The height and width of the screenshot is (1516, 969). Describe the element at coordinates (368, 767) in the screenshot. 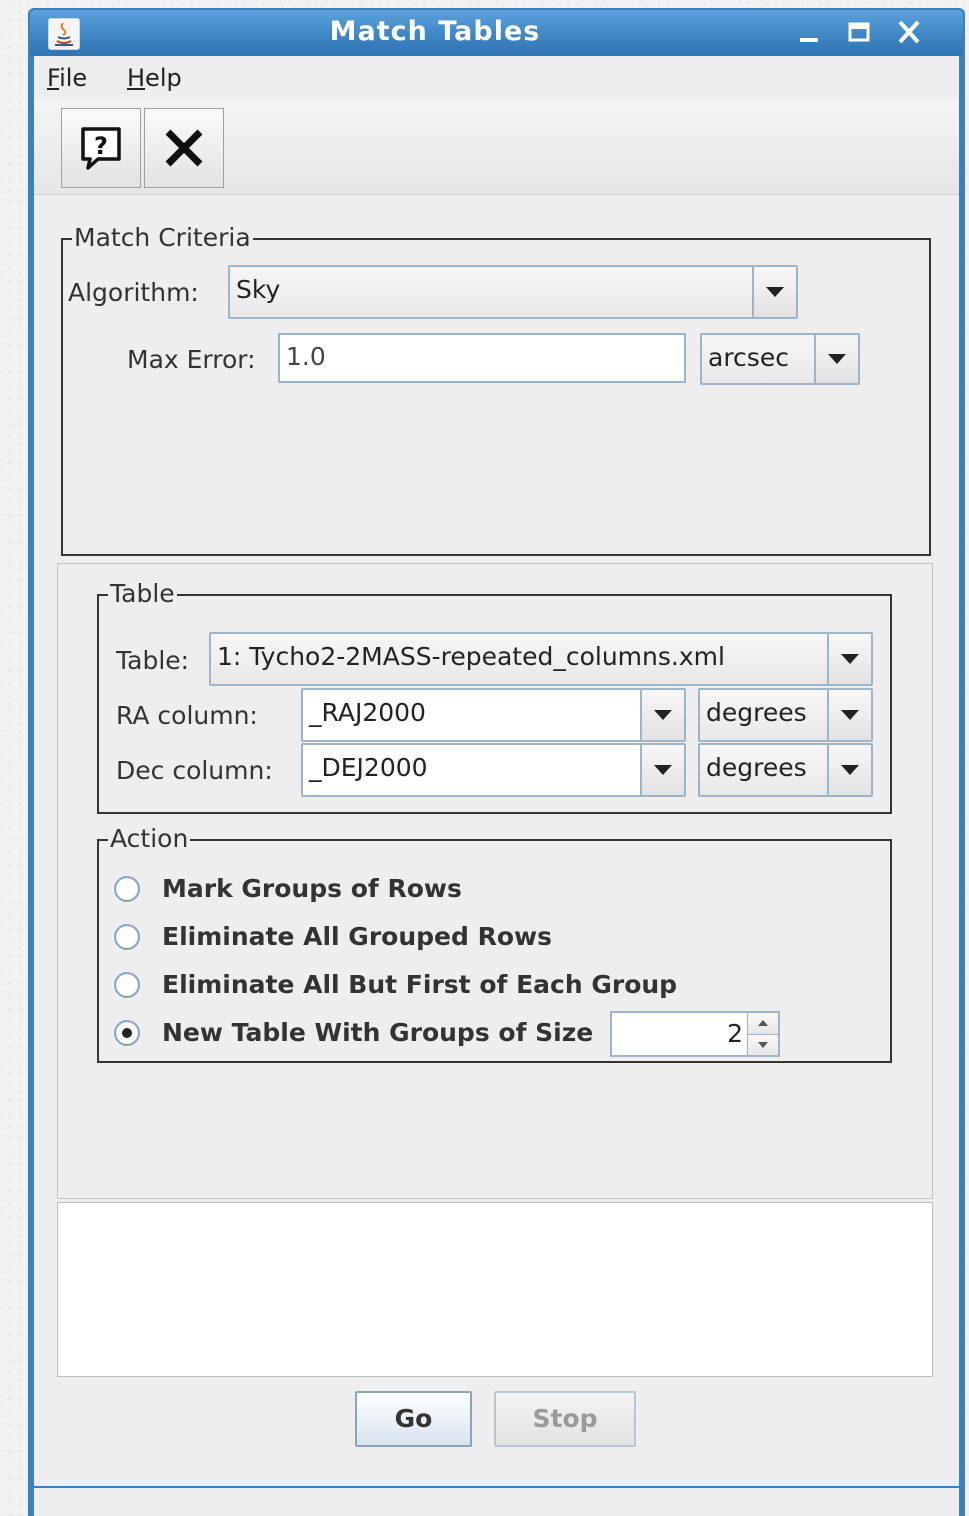

I see `dec-column-value: _DEJ2000` at that location.